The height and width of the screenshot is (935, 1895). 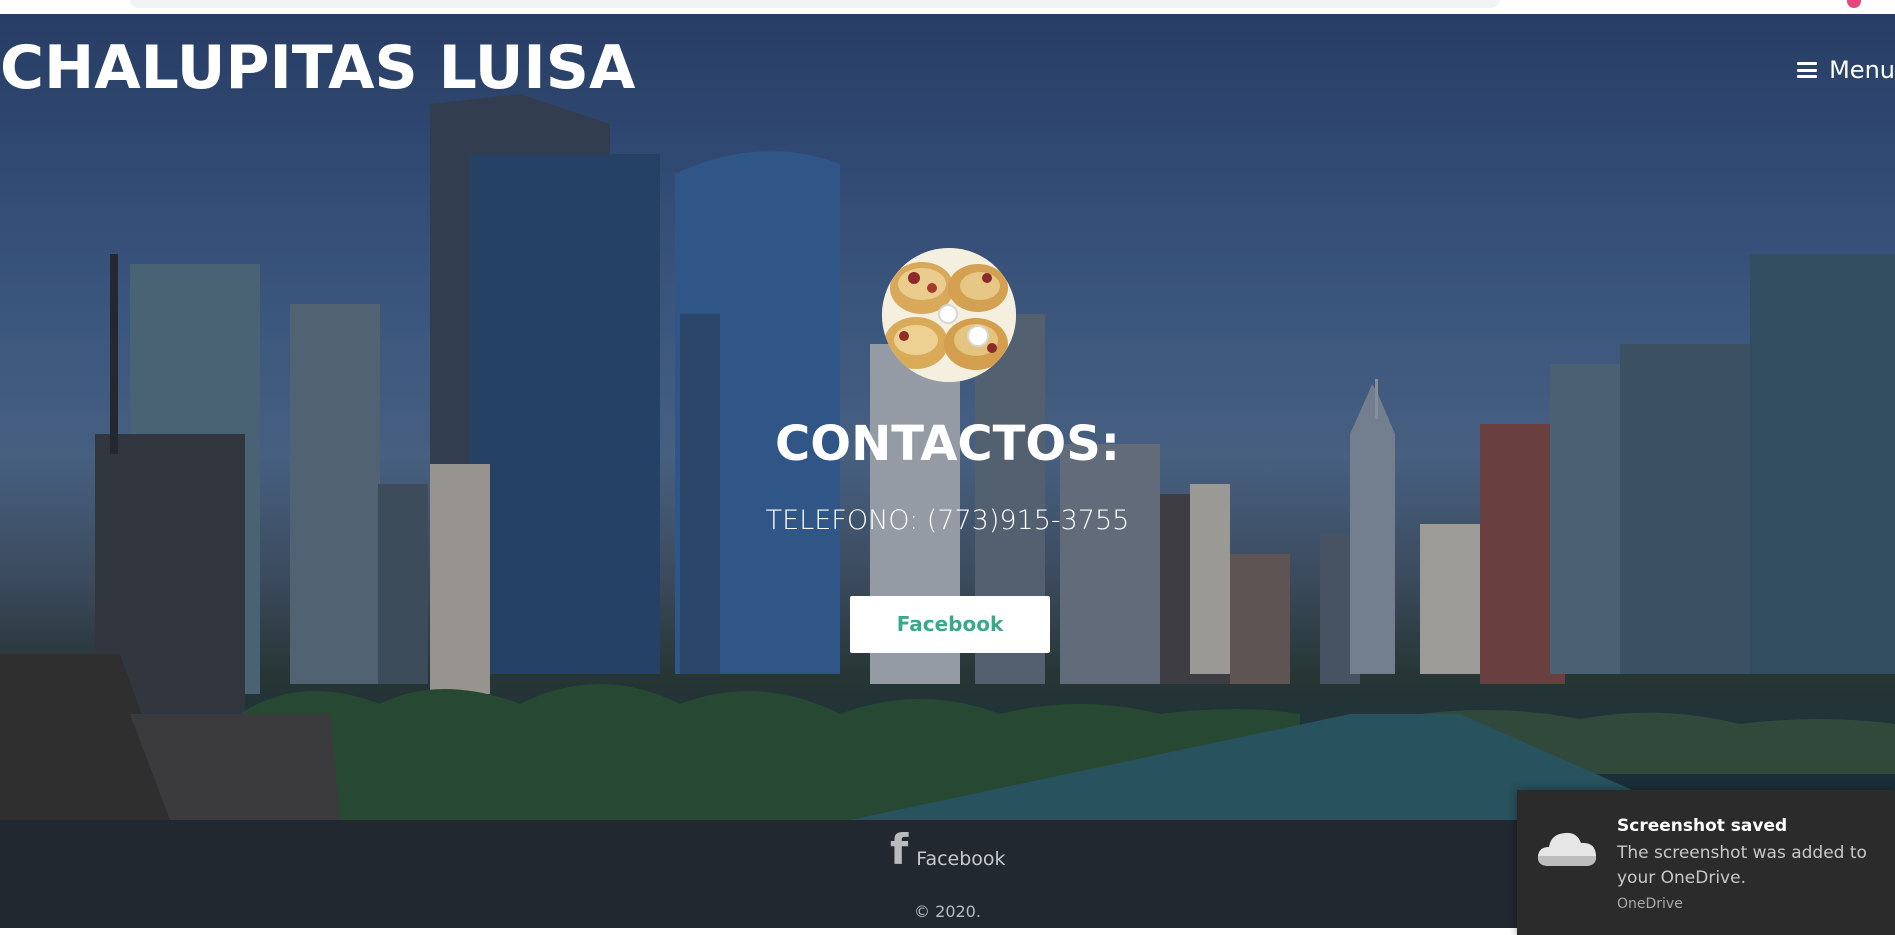 I want to click on toast-source: OneDrive, so click(x=1650, y=904).